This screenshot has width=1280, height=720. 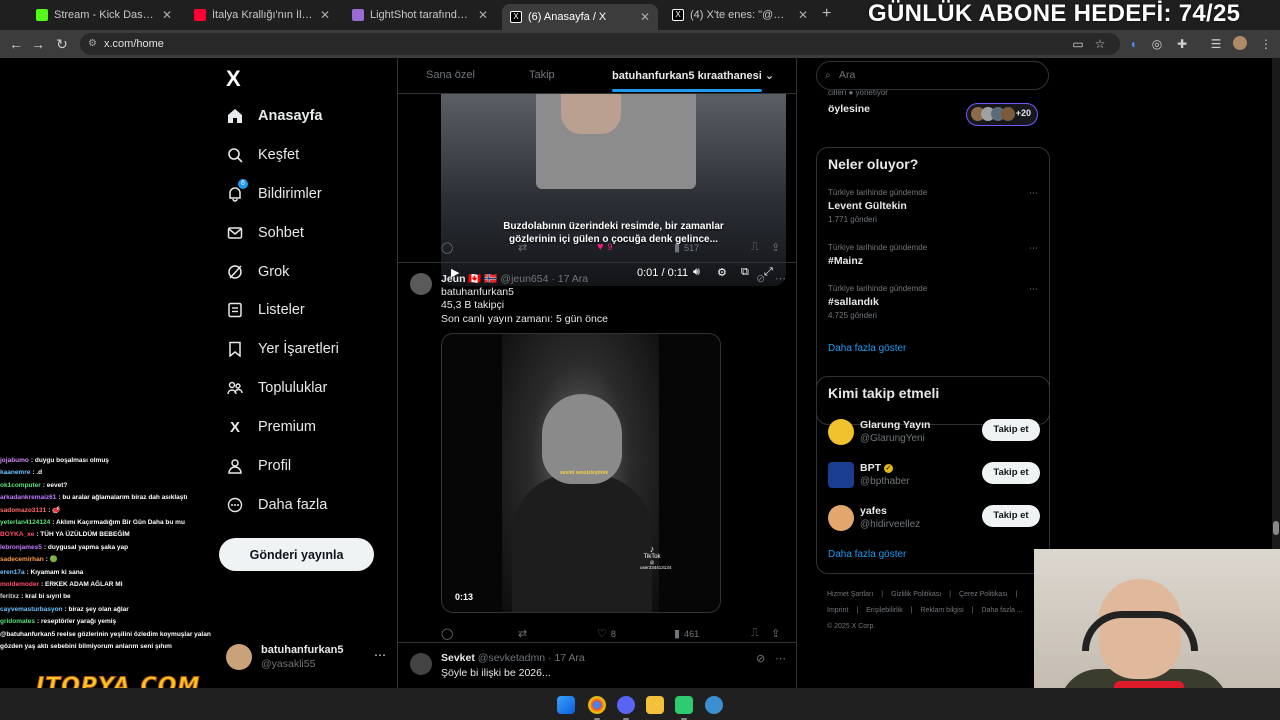 What do you see at coordinates (542, 75) in the screenshot?
I see `tab-following: Takip` at bounding box center [542, 75].